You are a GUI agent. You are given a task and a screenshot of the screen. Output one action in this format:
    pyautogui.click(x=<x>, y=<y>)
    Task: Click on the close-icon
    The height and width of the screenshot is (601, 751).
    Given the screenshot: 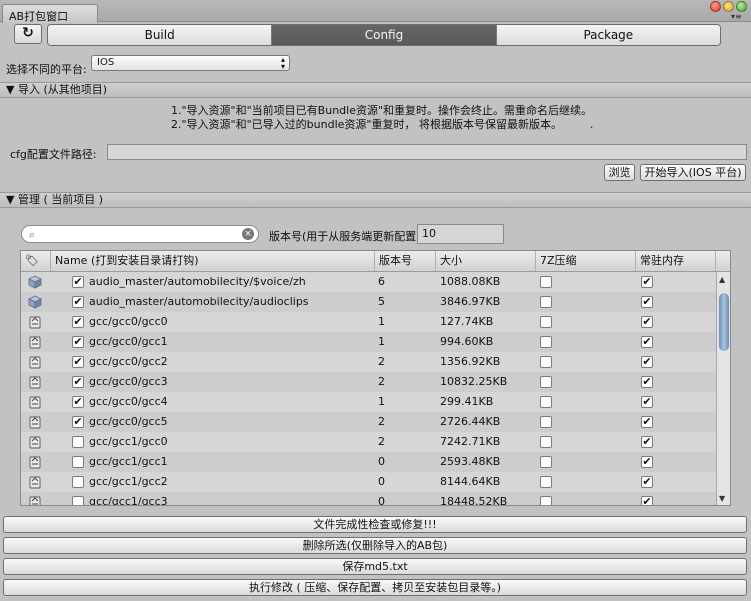 What is the action you would take?
    pyautogui.click(x=715, y=6)
    